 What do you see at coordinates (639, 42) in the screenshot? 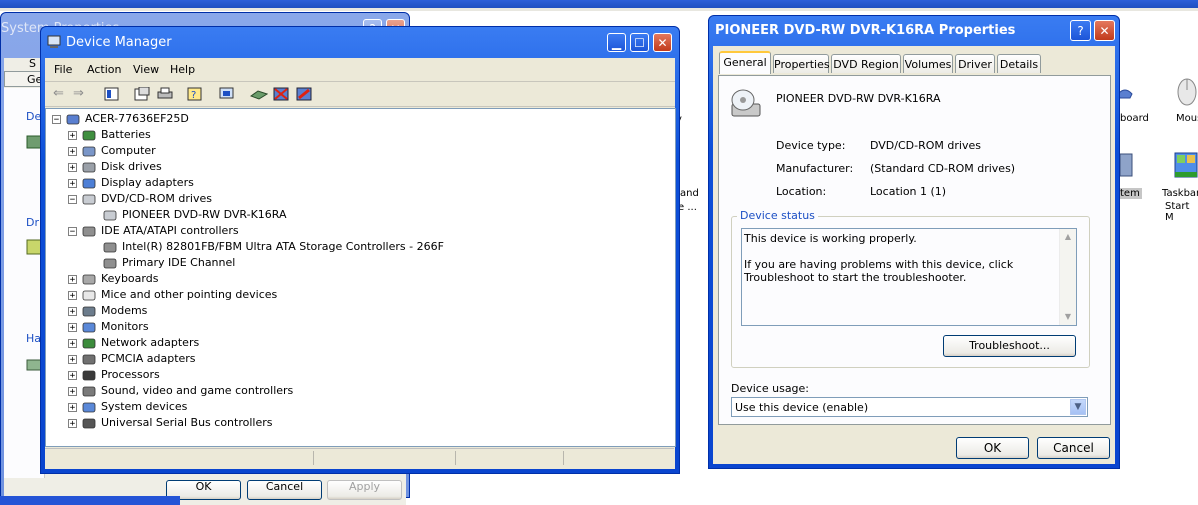
I see `maximize-button: ☐` at bounding box center [639, 42].